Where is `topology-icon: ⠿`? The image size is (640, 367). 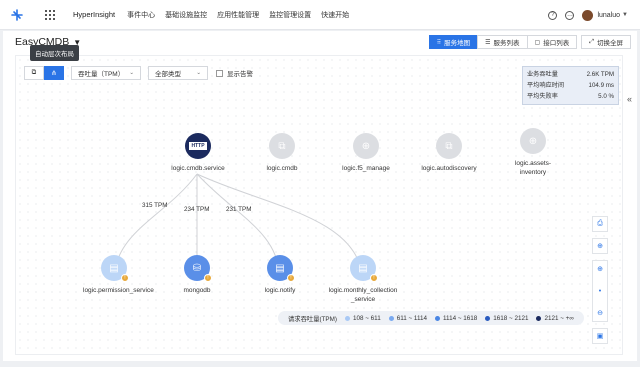
topology-icon: ⠿ is located at coordinates (439, 42).